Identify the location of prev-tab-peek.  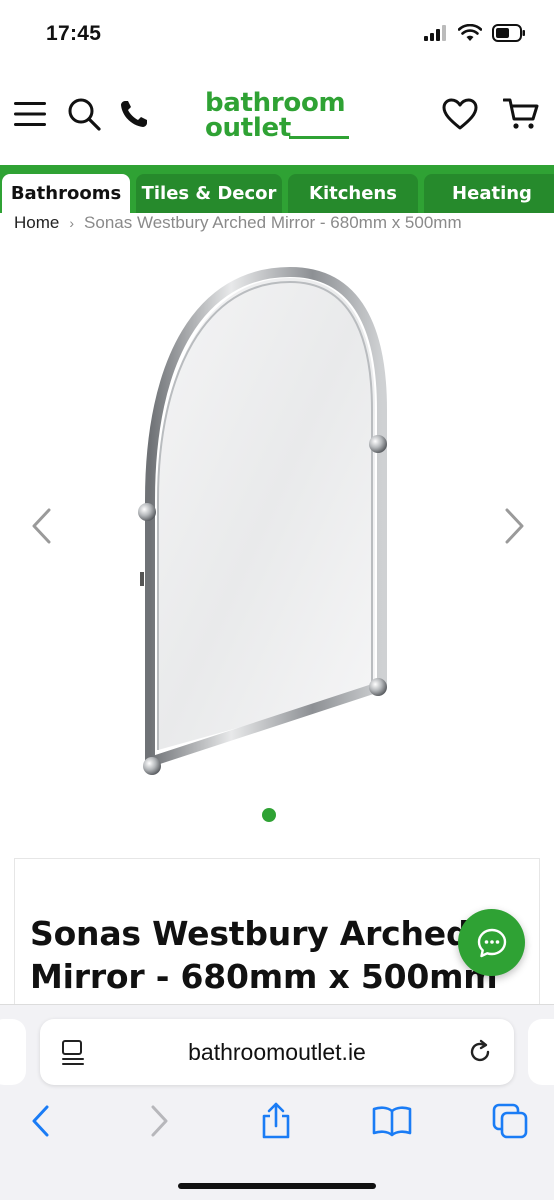
(13, 1052).